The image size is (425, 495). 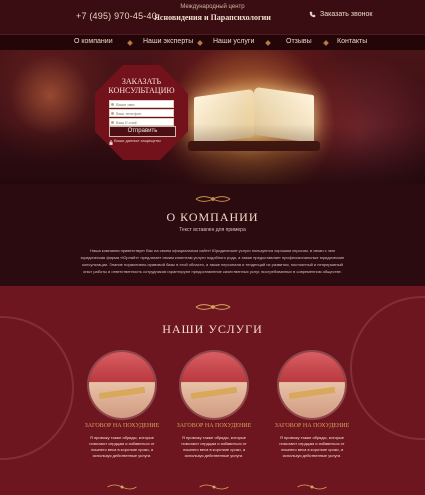 What do you see at coordinates (352, 41) in the screenshot?
I see `nav-item-contacts: Контакты` at bounding box center [352, 41].